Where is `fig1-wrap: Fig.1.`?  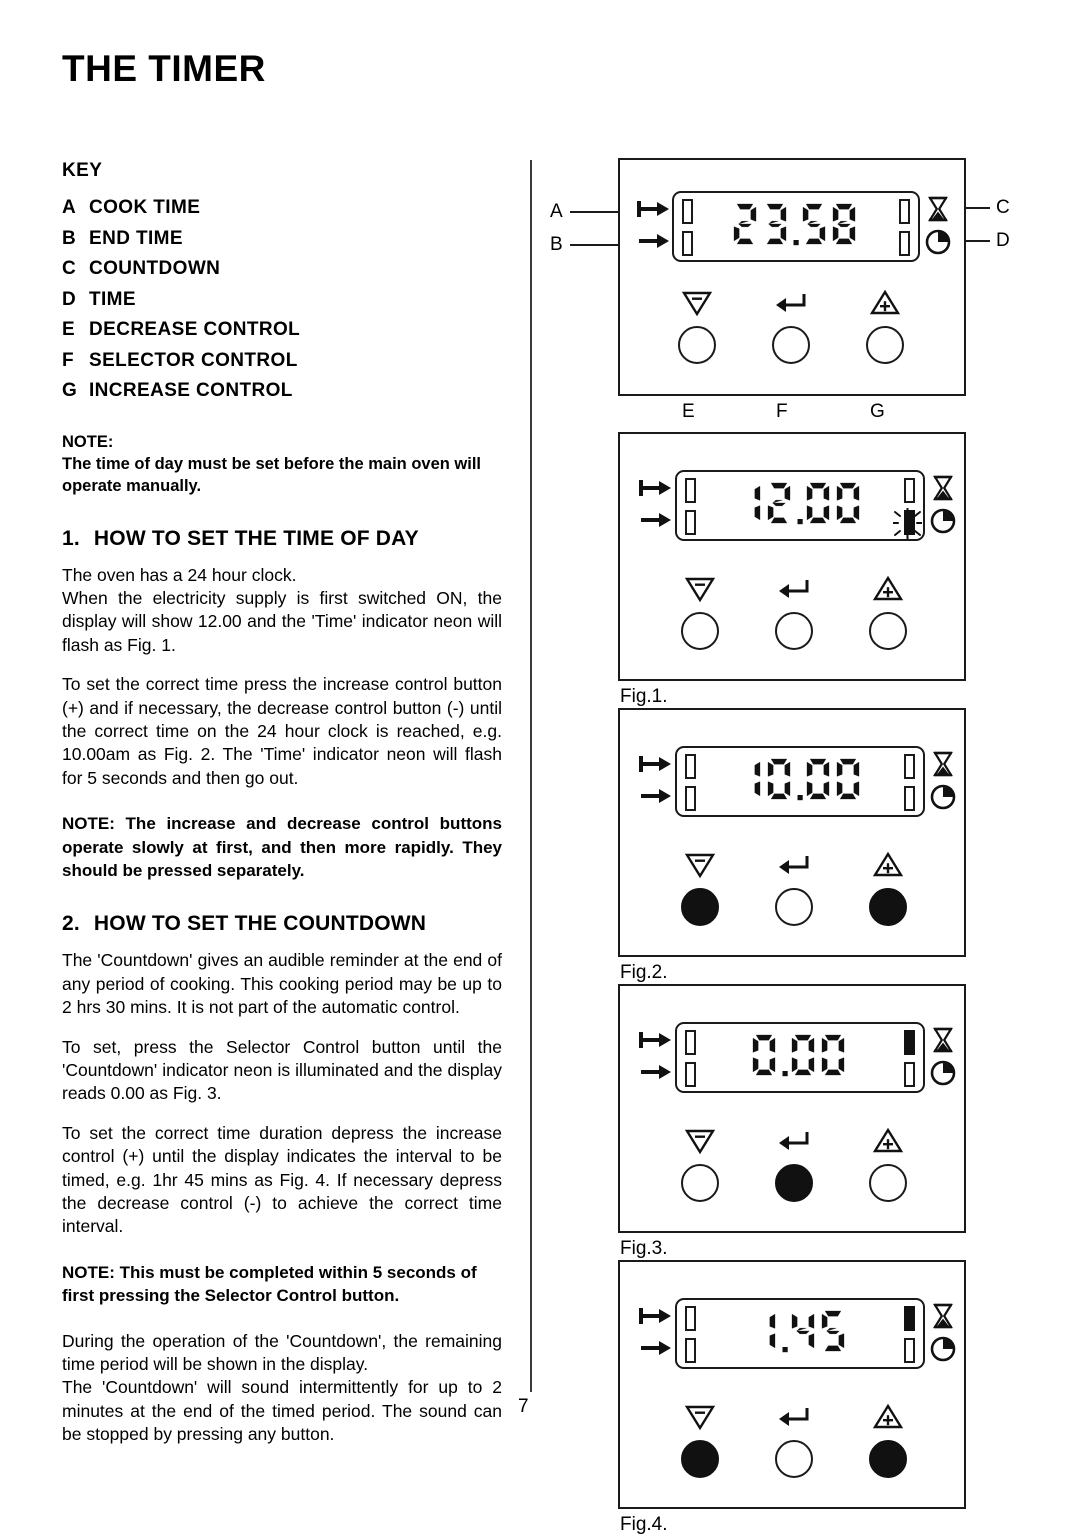
fig1-wrap: Fig.1. is located at coordinates (828, 570).